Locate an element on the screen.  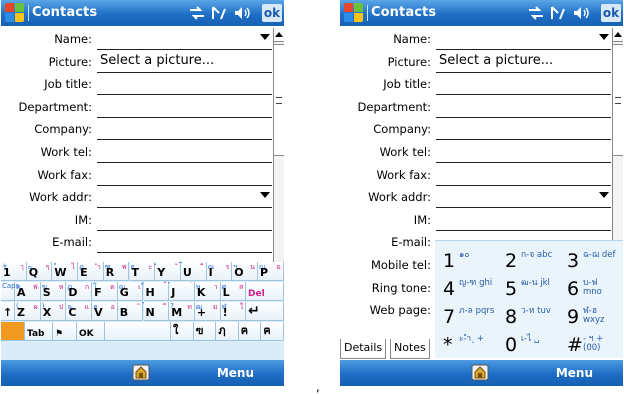
tab-details: Details is located at coordinates (363, 349).